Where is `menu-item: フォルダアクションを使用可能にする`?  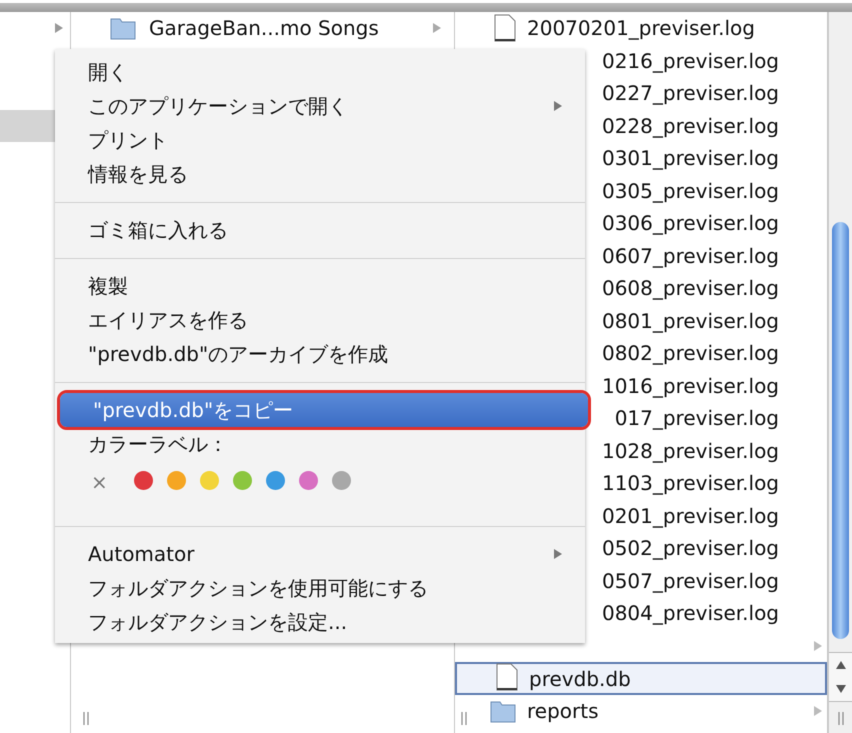 menu-item: フォルダアクションを使用可能にする is located at coordinates (320, 588).